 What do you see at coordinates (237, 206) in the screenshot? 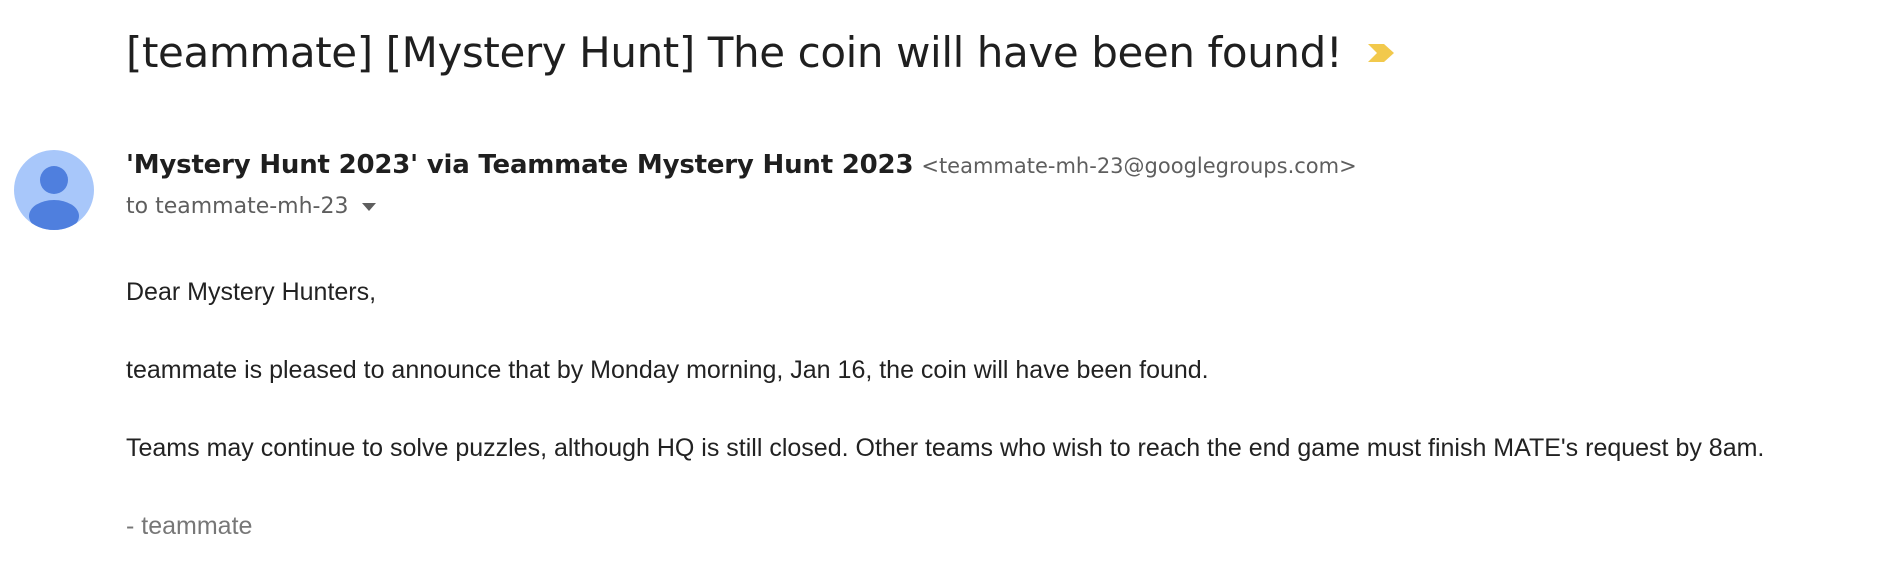
I see `recipient-text: to teammate-mh-23` at bounding box center [237, 206].